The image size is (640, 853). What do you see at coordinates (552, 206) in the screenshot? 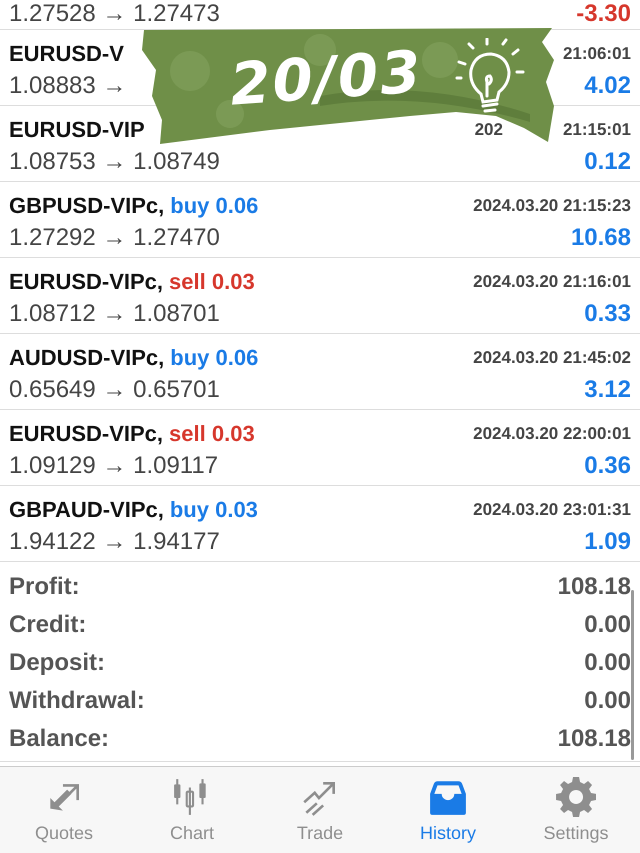
I see `deal-time: 2024.03.20 21:15:23` at bounding box center [552, 206].